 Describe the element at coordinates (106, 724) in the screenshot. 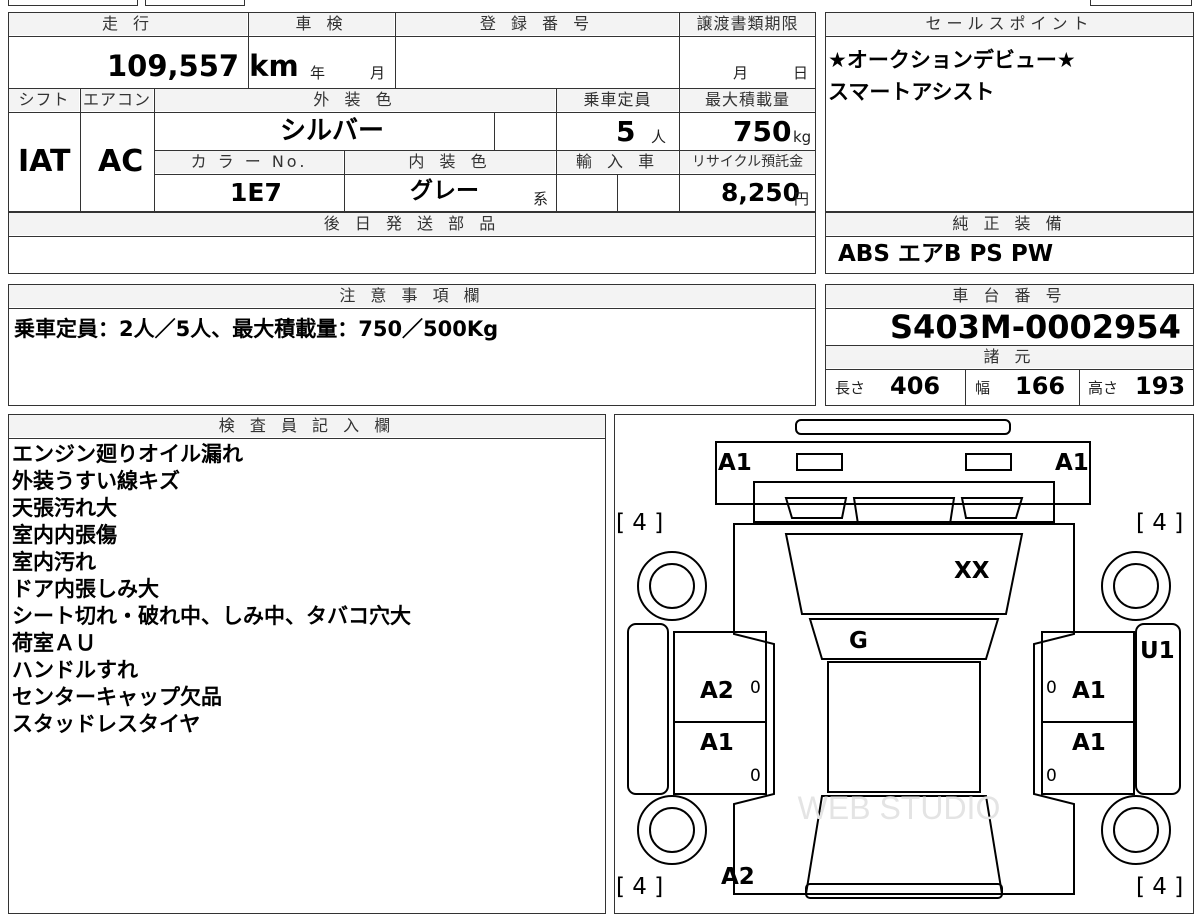

I see `inspector-note-item: スタッドレスタイヤ` at that location.